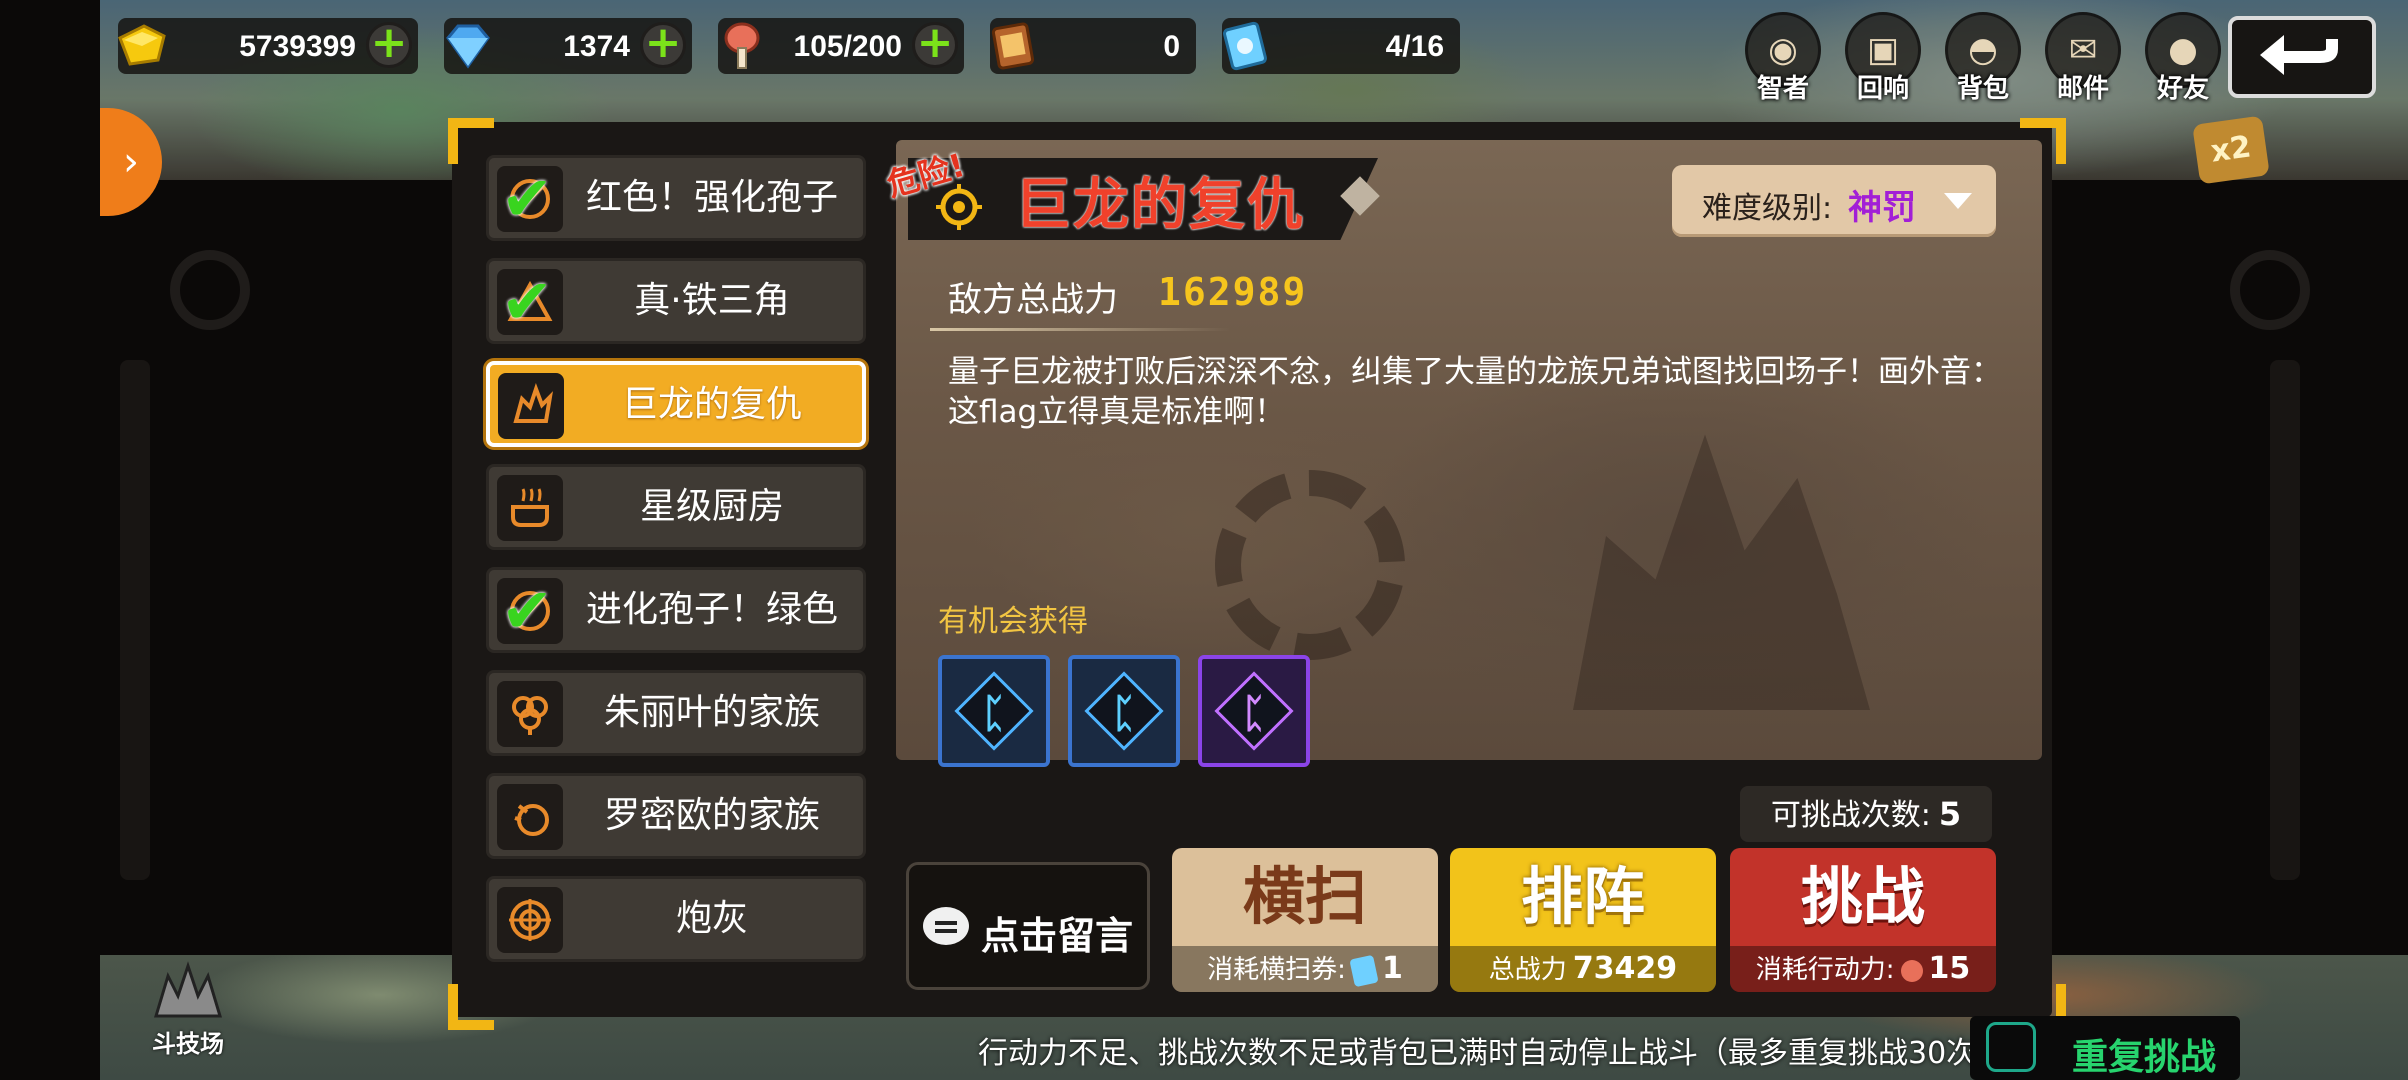  Describe the element at coordinates (1233, 292) in the screenshot. I see `enemy-power-value: 162989` at that location.